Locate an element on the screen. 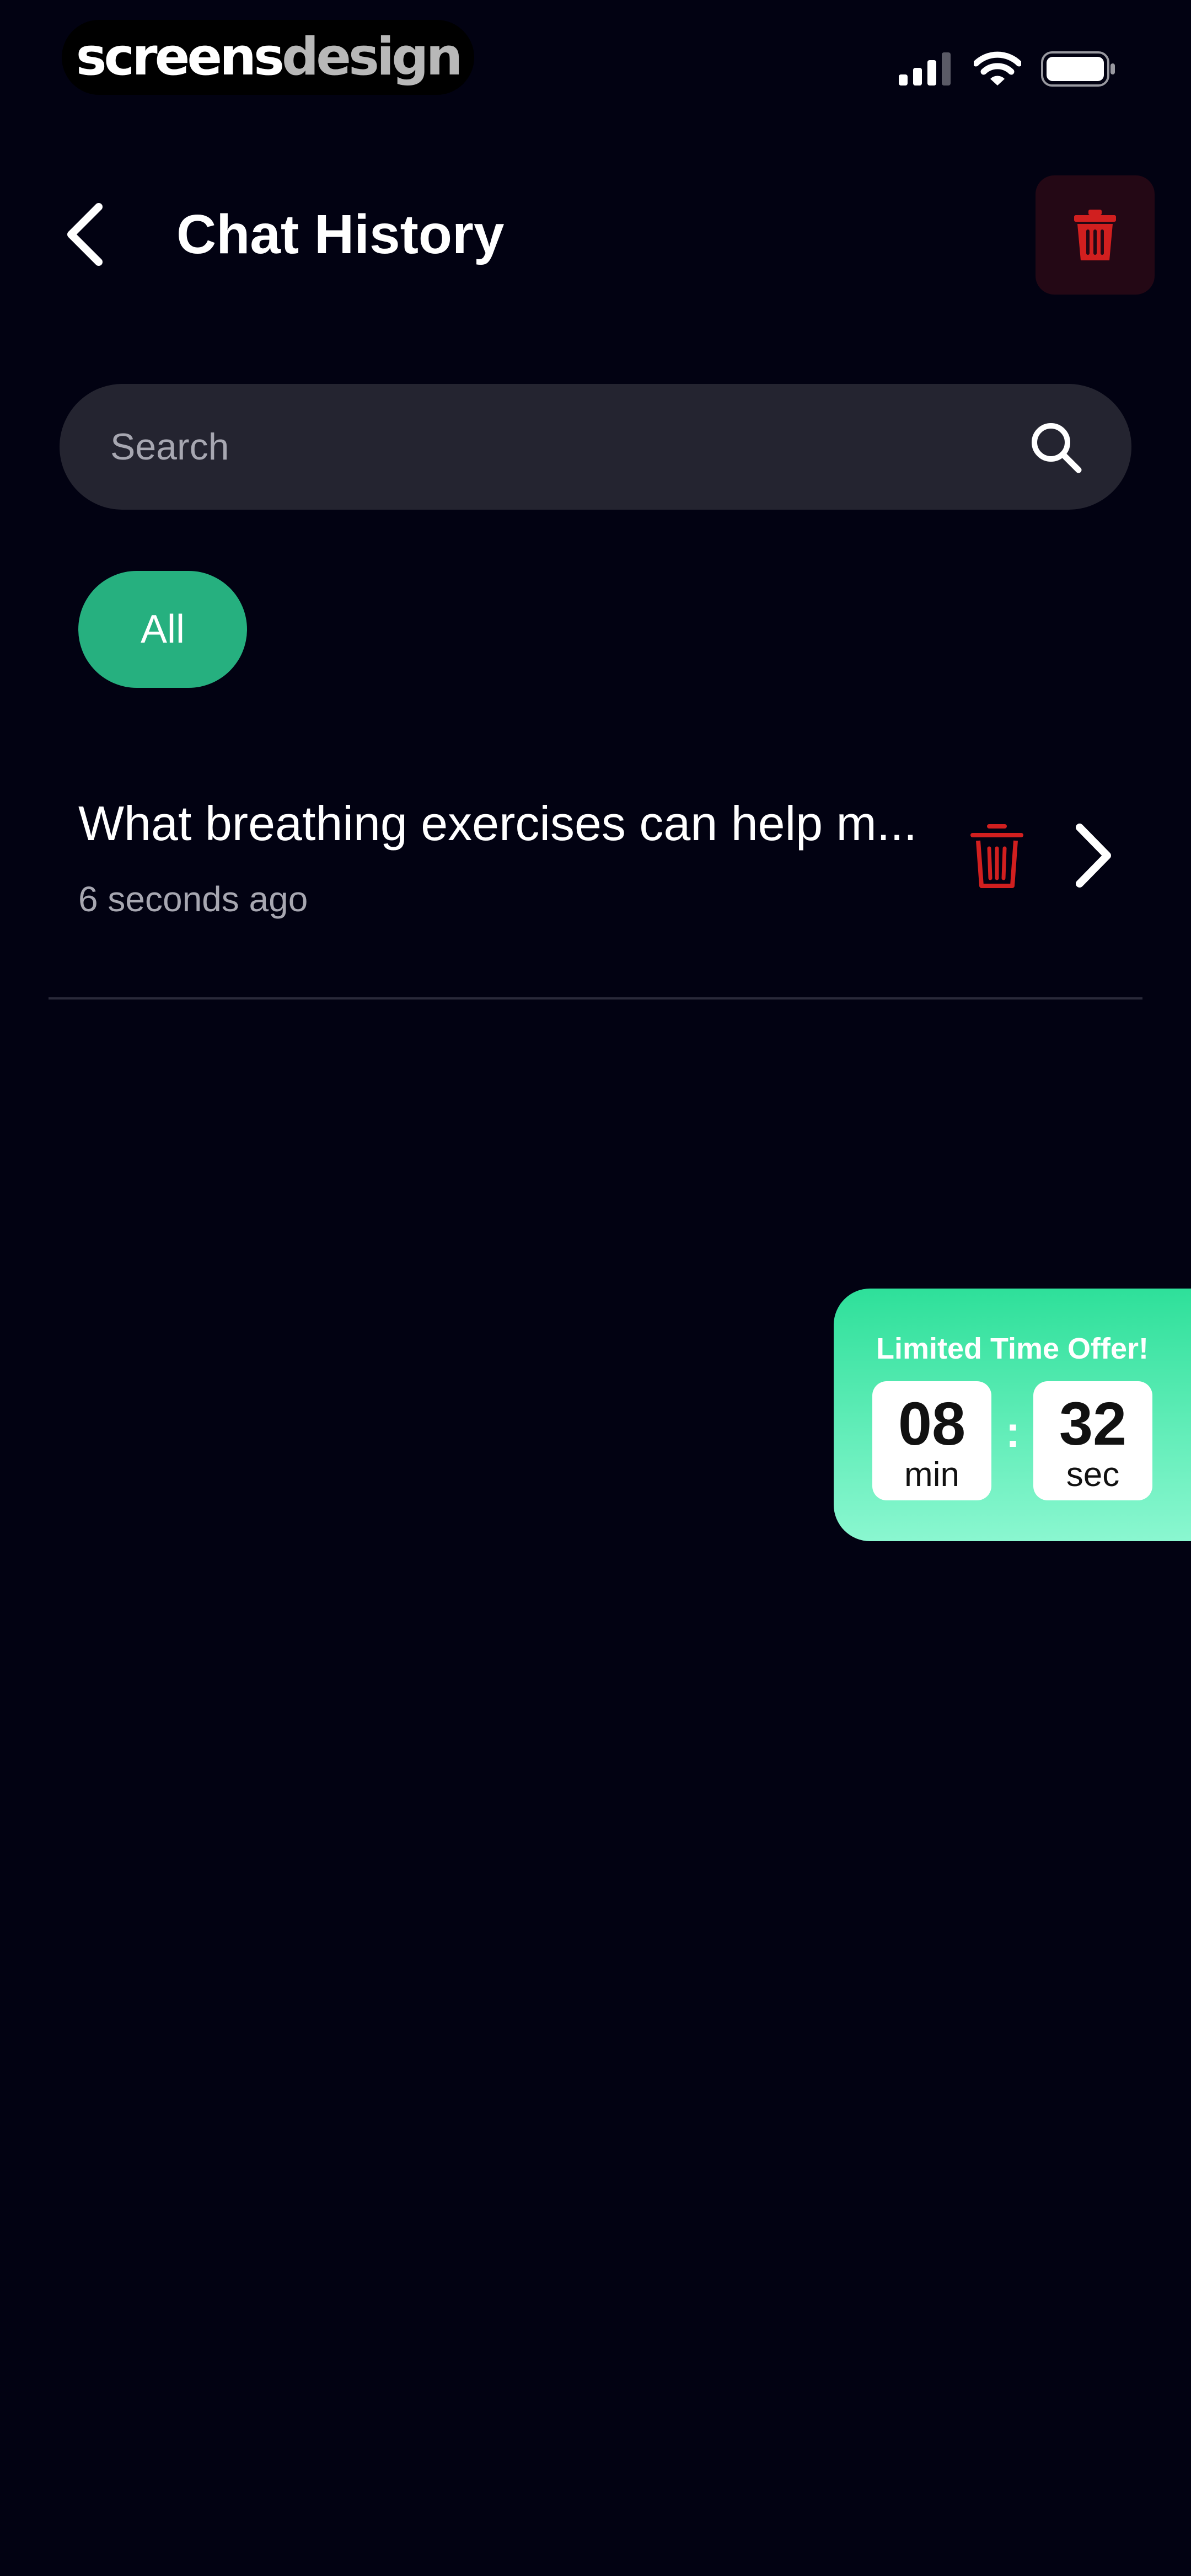 This screenshot has height=2576, width=1191. minutes-value: 08 is located at coordinates (932, 1424).